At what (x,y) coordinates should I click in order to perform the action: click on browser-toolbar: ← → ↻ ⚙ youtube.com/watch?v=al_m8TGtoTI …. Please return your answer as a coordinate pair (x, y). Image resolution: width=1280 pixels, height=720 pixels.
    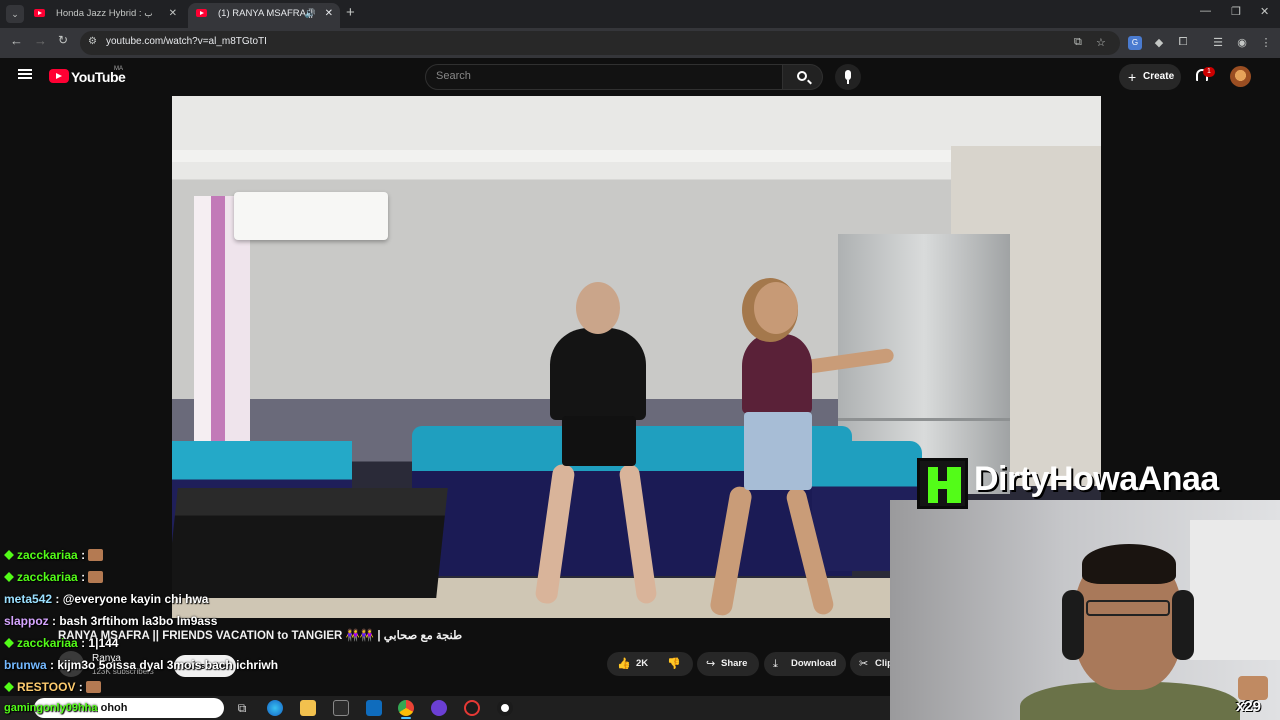
    Looking at the image, I should click on (640, 43).